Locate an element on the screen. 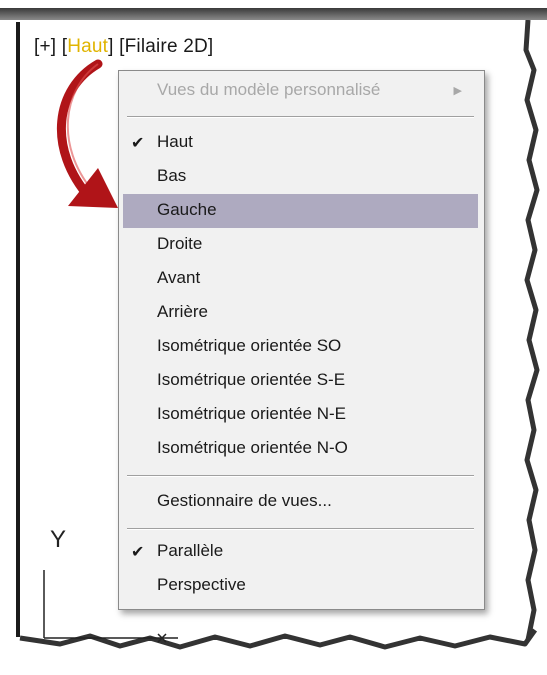  menu-item-bas: Bas is located at coordinates (300, 177).